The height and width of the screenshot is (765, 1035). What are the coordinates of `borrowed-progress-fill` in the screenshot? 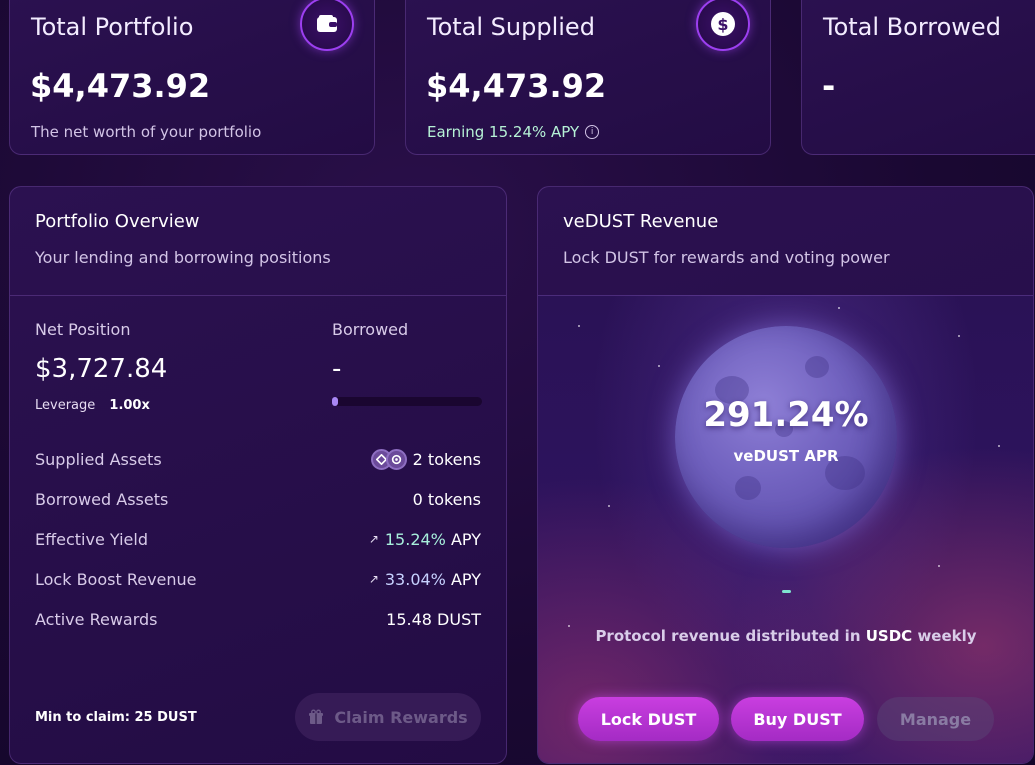 It's located at (335, 401).